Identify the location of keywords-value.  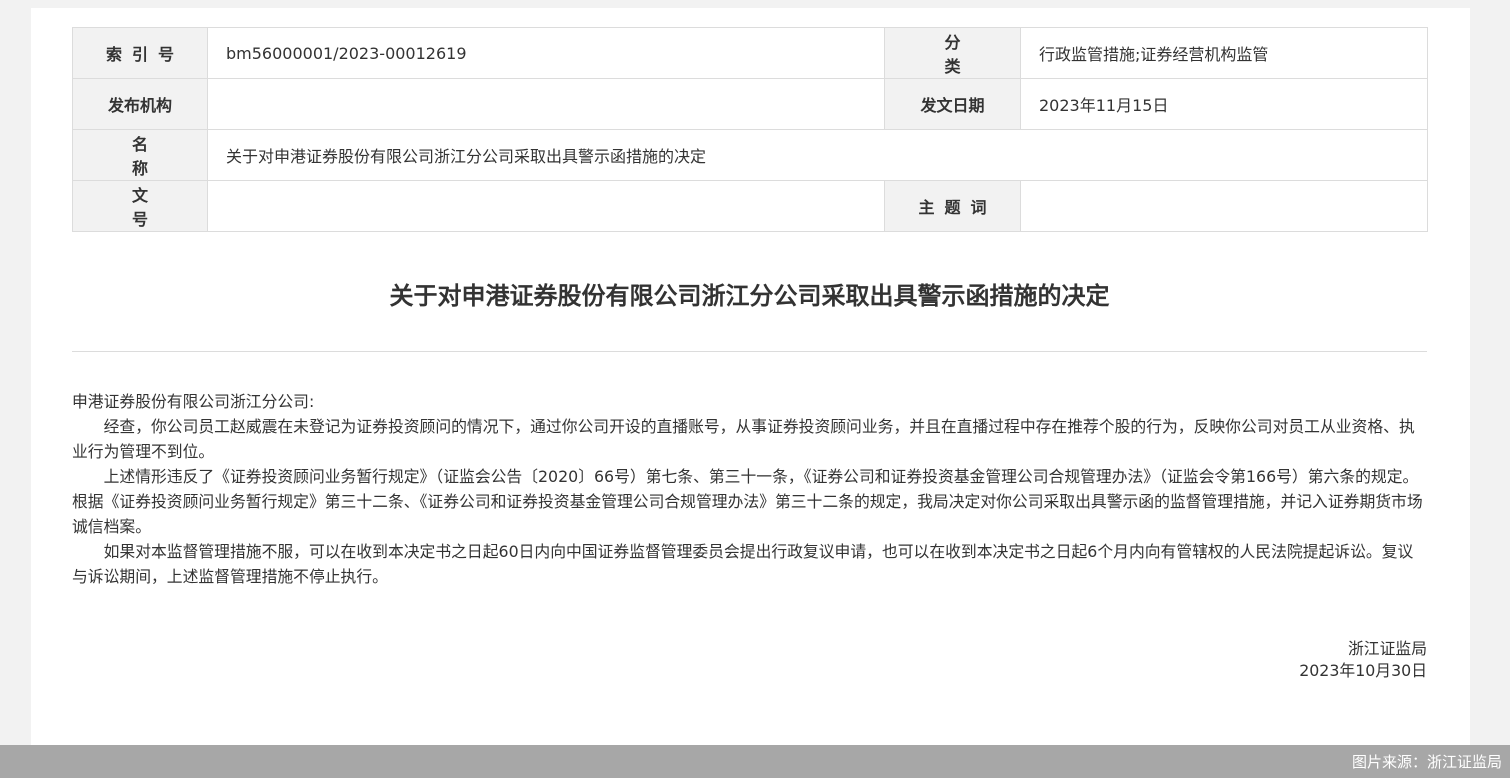
(1224, 206).